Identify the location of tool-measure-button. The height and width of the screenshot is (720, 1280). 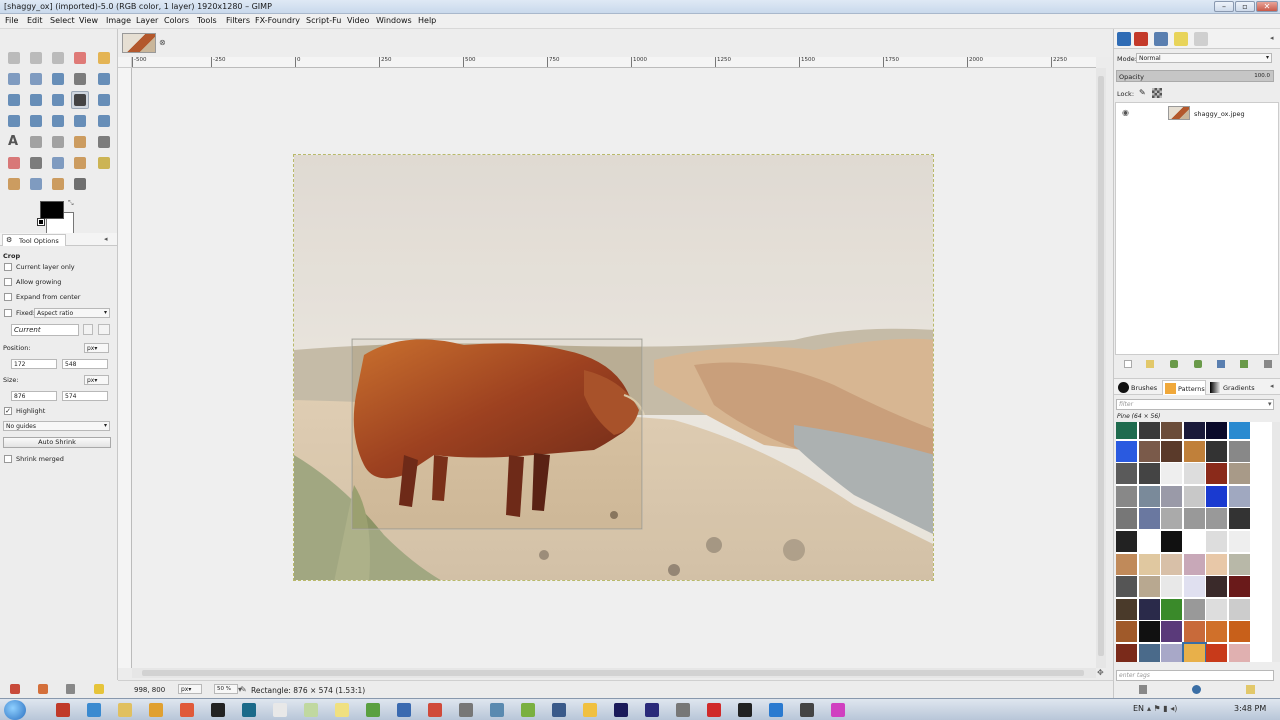
(14, 100).